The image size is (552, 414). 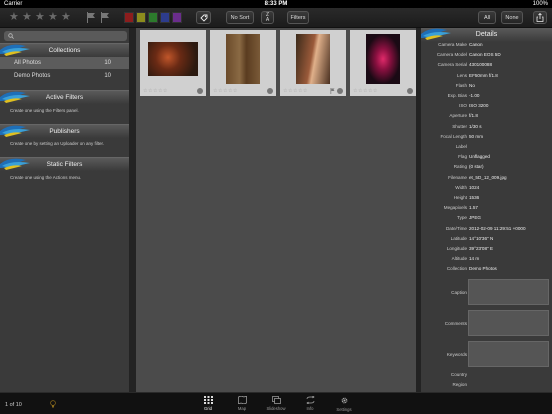 What do you see at coordinates (486, 34) in the screenshot?
I see `details-title: Details` at bounding box center [486, 34].